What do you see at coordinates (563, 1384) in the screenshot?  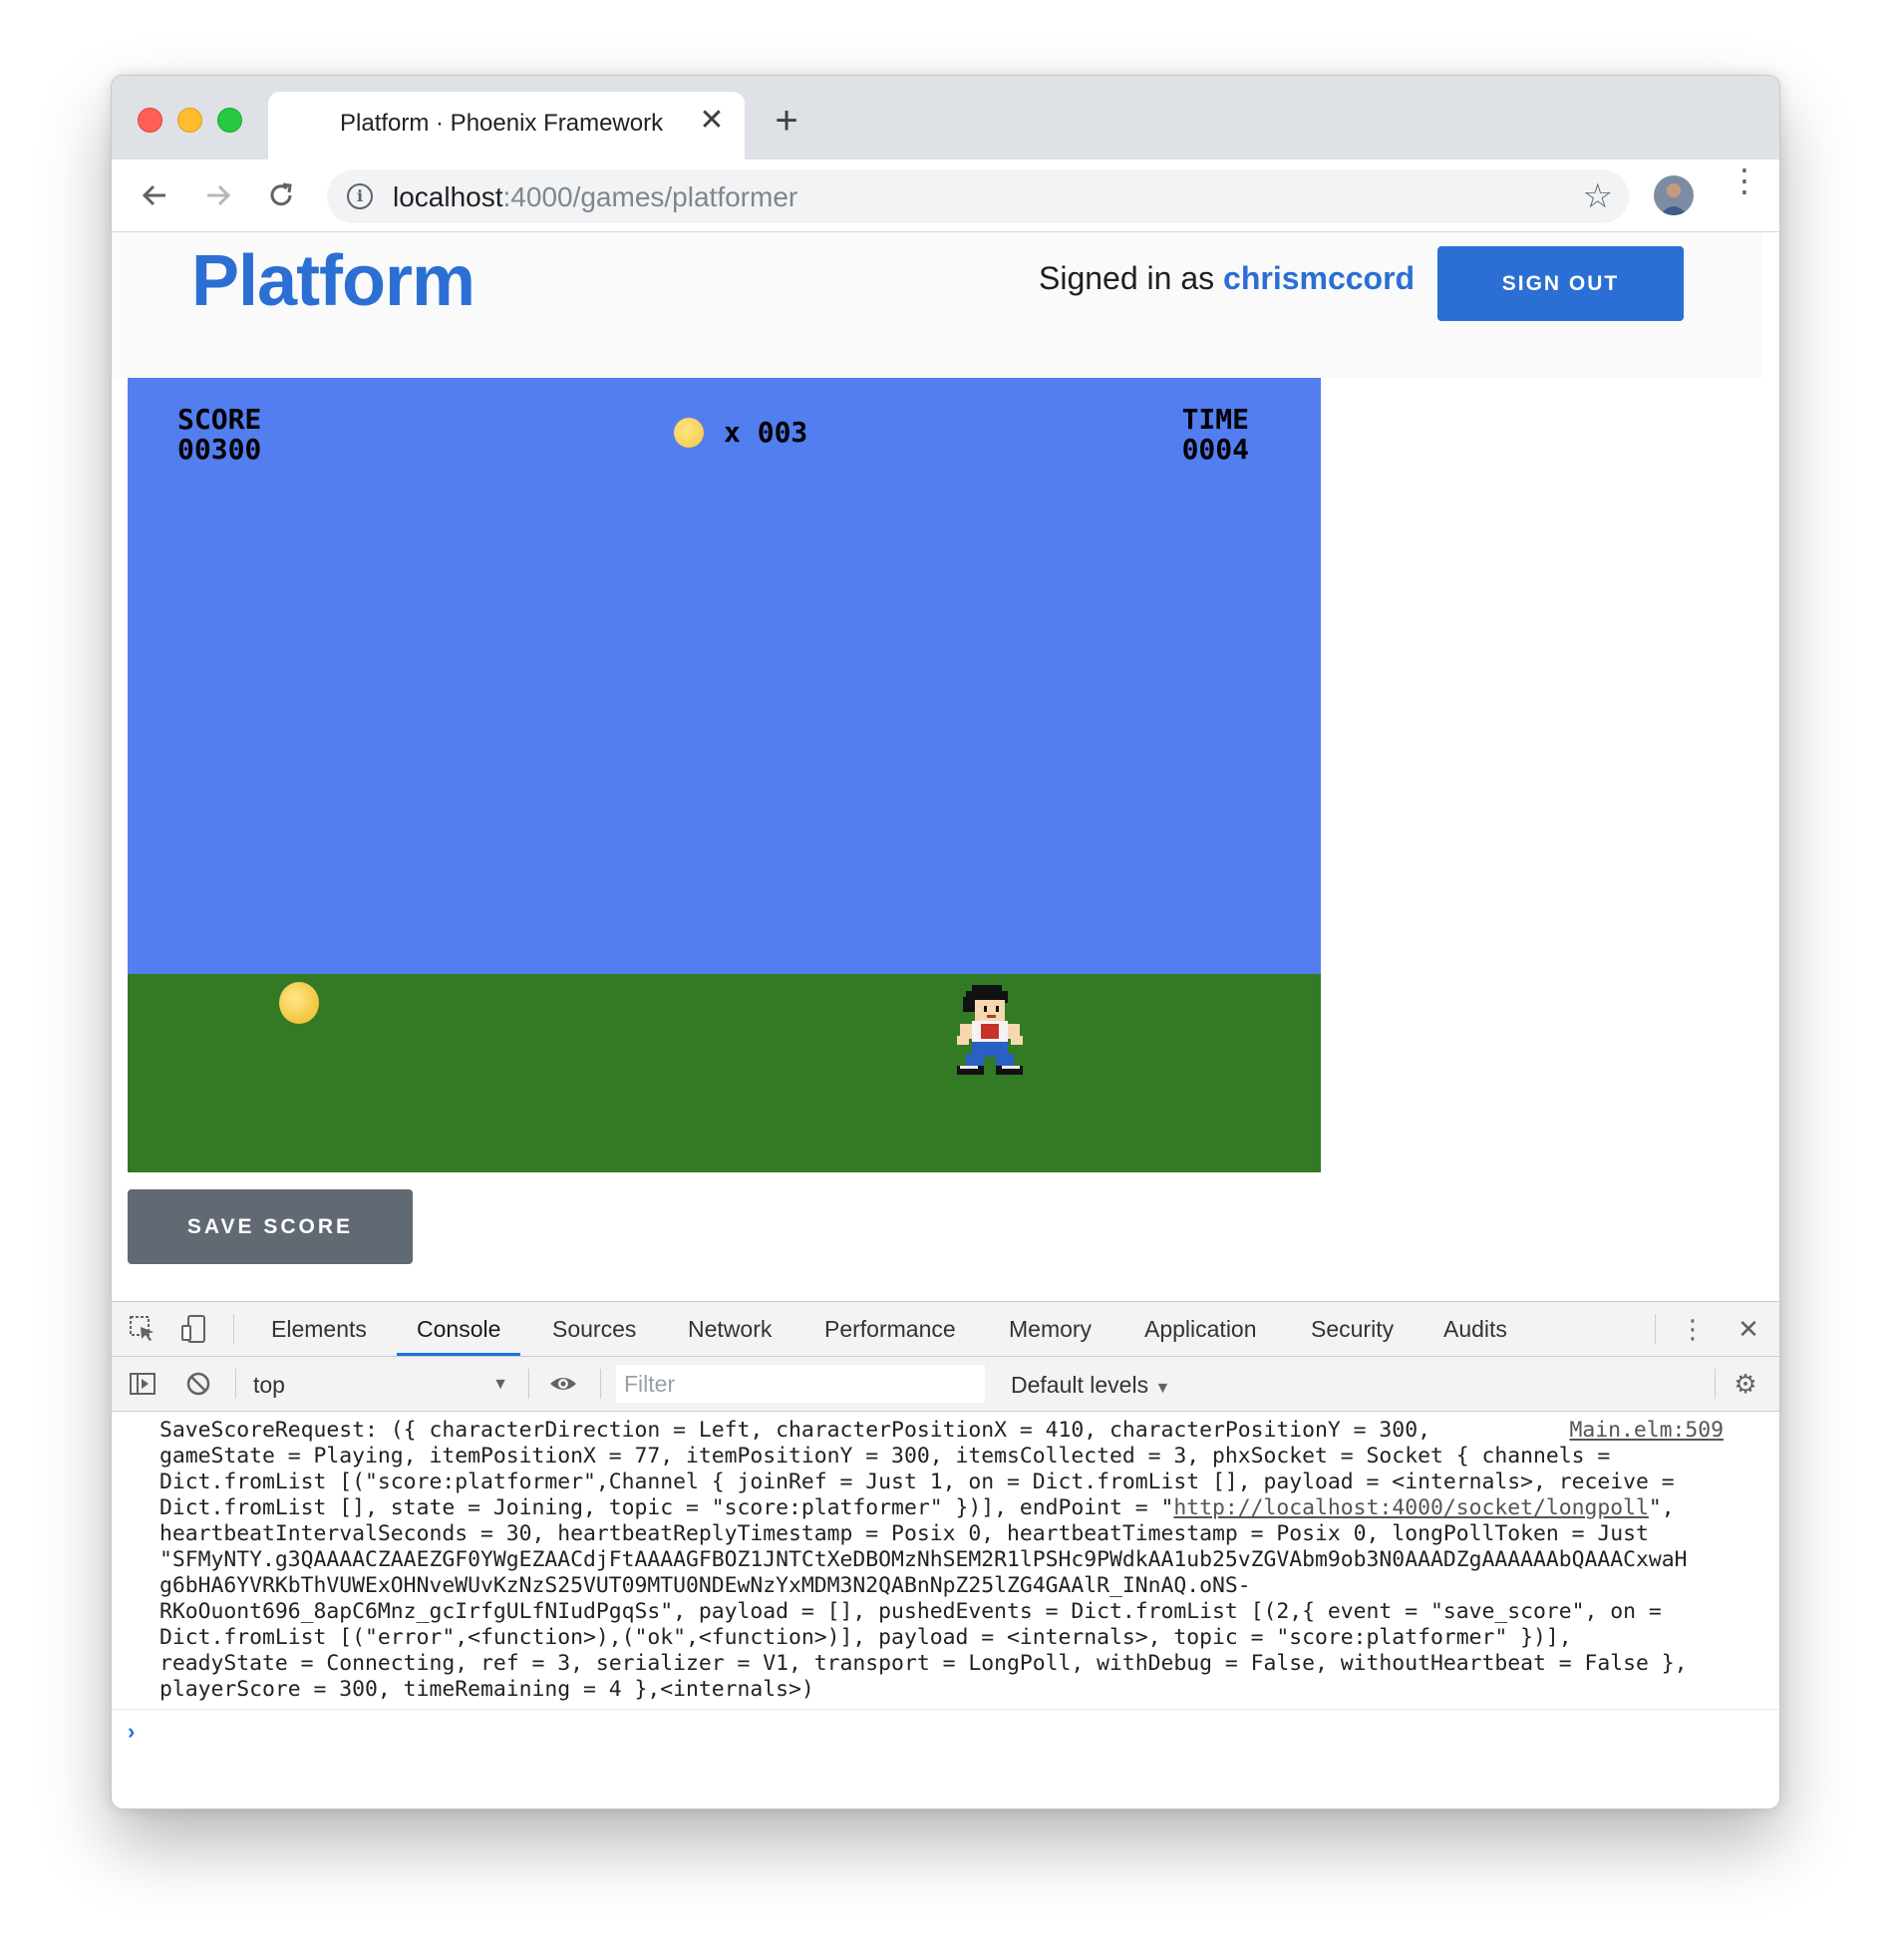 I see `live-expression-eye-icon` at bounding box center [563, 1384].